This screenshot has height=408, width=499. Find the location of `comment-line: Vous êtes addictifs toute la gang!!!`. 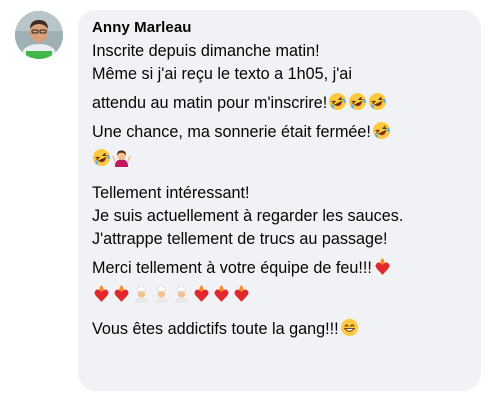

comment-line: Vous êtes addictifs toute la gang!!! is located at coordinates (215, 329).